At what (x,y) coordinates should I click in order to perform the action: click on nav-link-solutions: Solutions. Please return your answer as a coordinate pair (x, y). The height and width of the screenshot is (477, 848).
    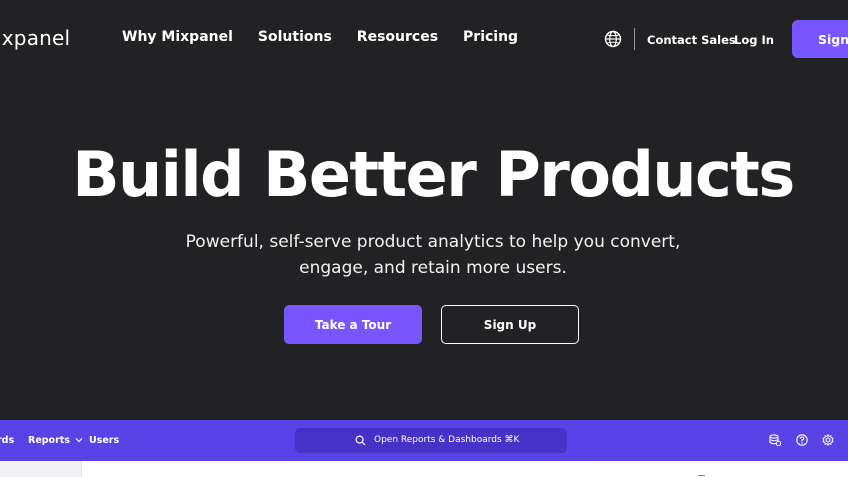
    Looking at the image, I should click on (295, 37).